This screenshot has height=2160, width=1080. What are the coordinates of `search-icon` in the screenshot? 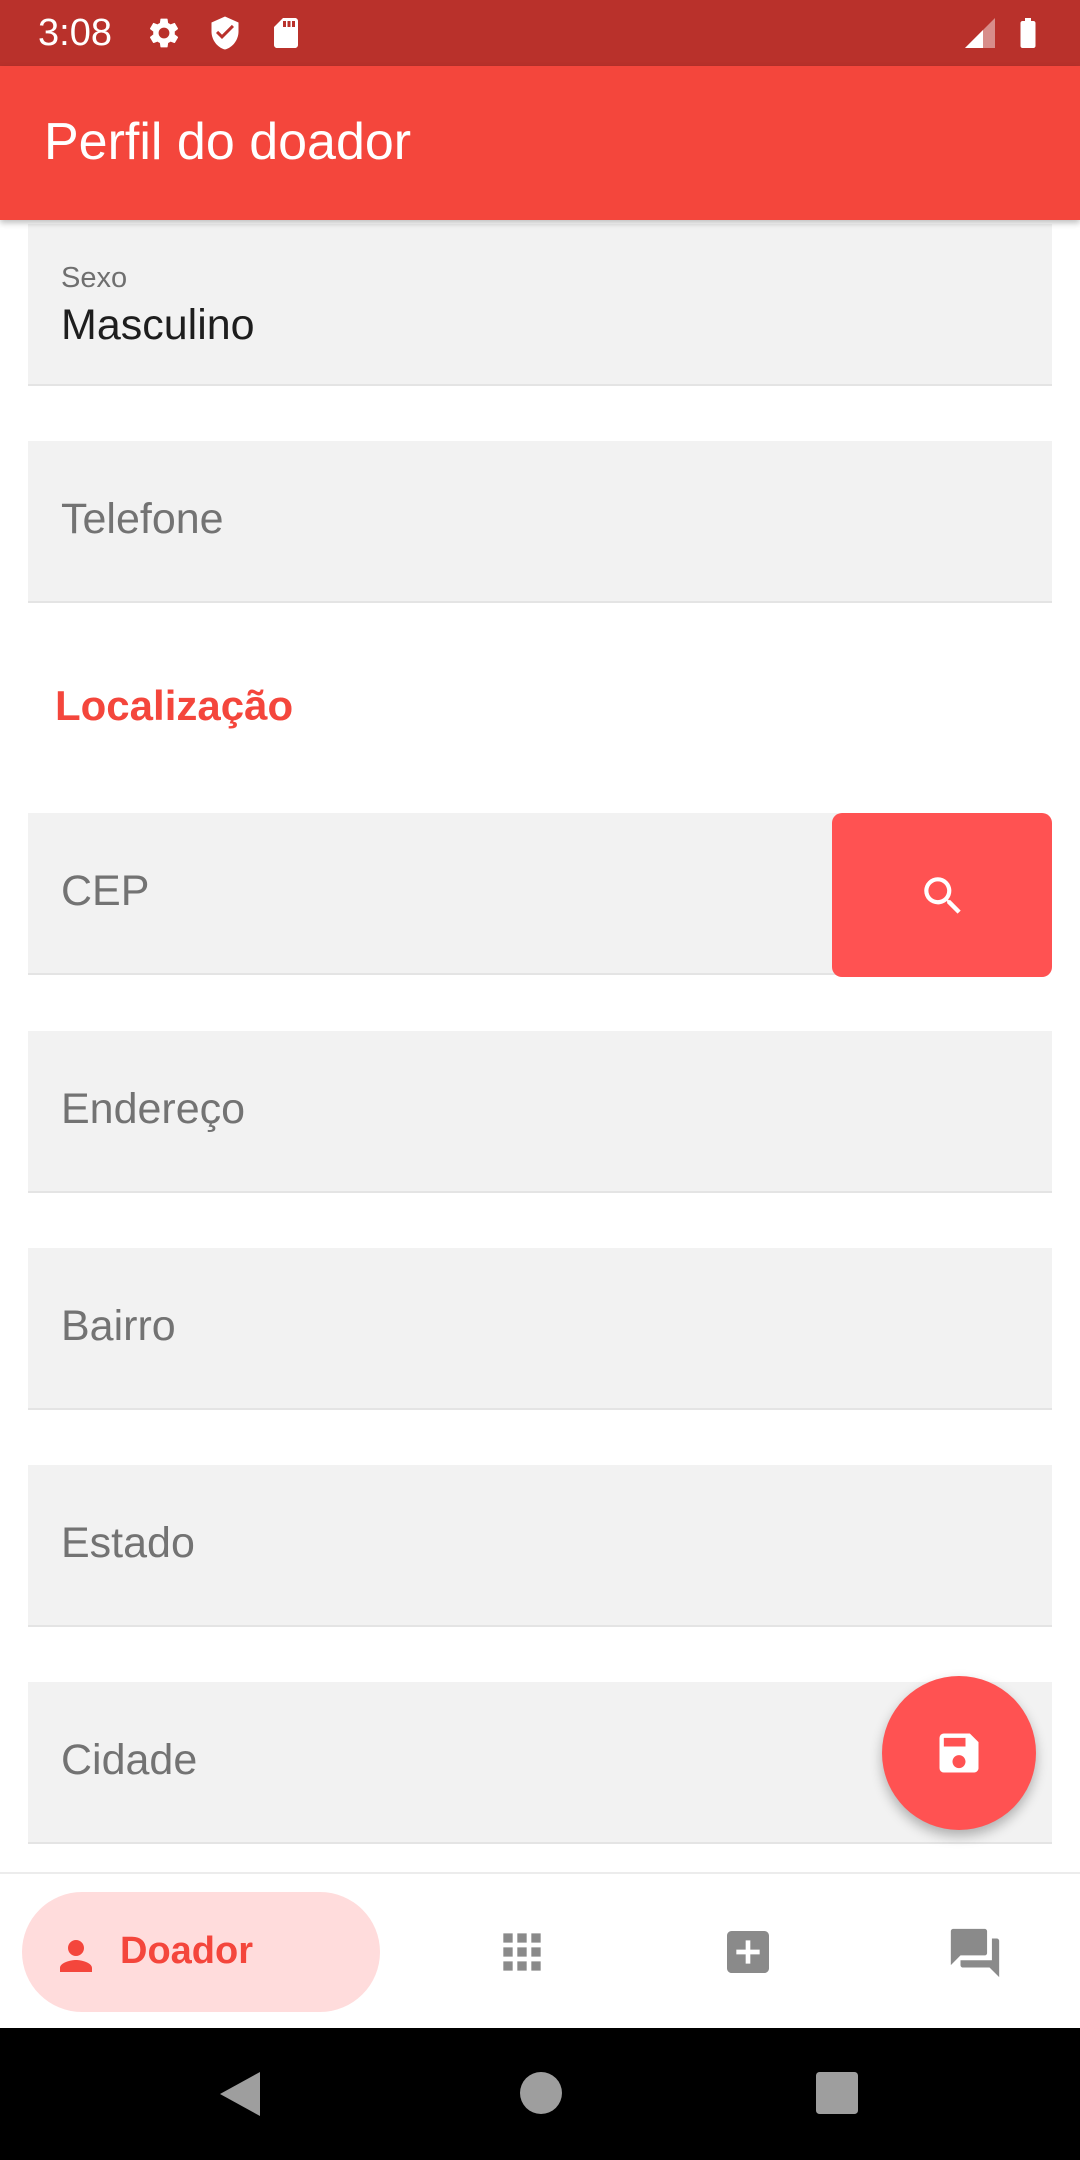 It's located at (942, 895).